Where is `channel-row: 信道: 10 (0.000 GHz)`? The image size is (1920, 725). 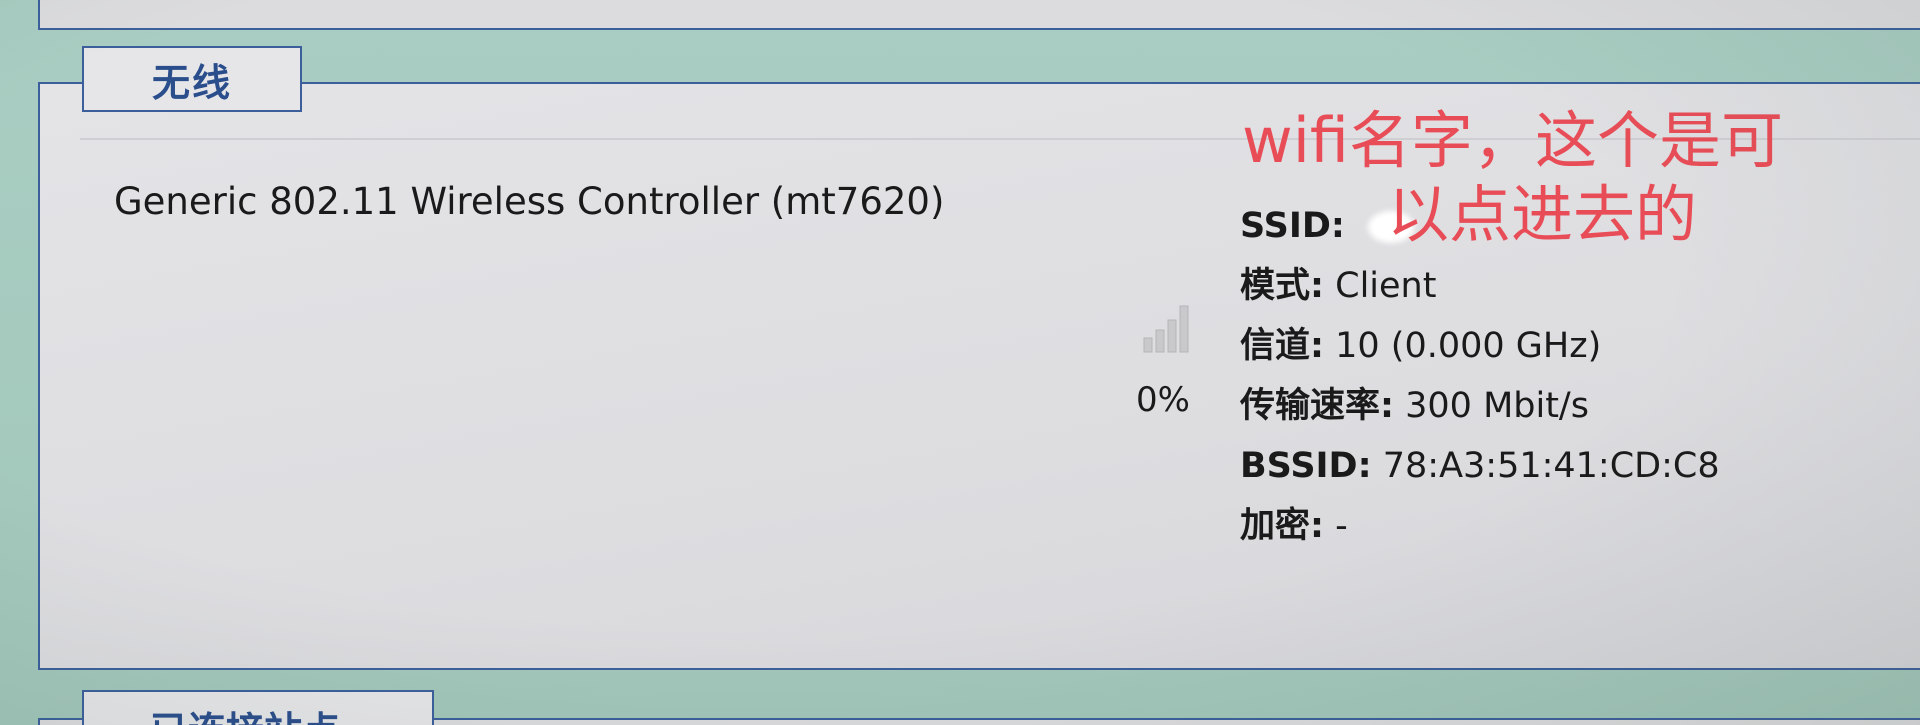 channel-row: 信道: 10 (0.000 GHz) is located at coordinates (1480, 346).